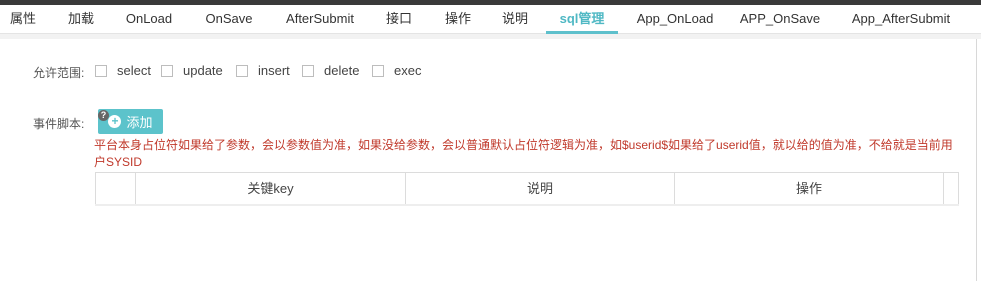 The image size is (981, 281). Describe the element at coordinates (780, 19) in the screenshot. I see `tab-app-onsave: APP_OnSave` at that location.